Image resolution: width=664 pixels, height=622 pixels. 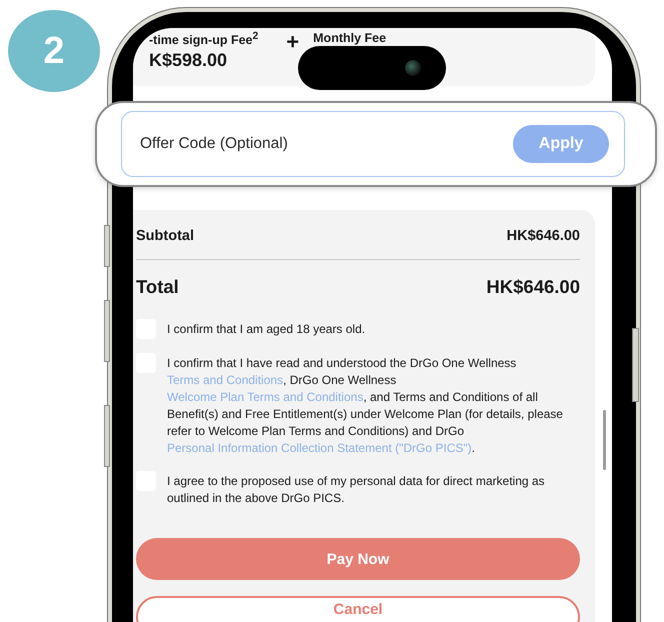 I want to click on terms-link: Welcome Plan Terms and Conditions, so click(x=265, y=397).